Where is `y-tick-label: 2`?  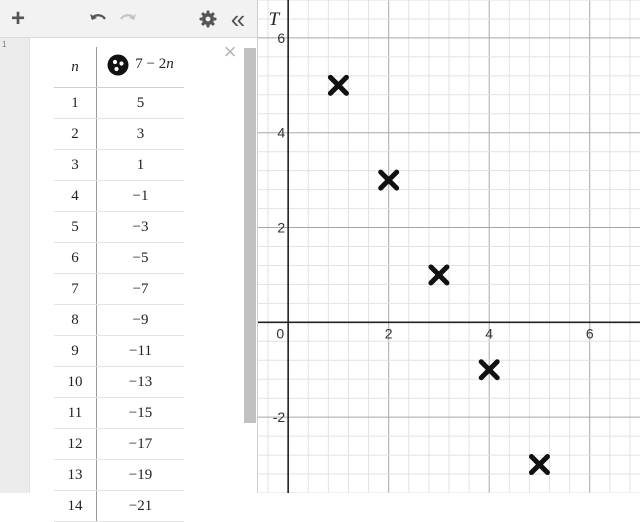 y-tick-label: 2 is located at coordinates (281, 228).